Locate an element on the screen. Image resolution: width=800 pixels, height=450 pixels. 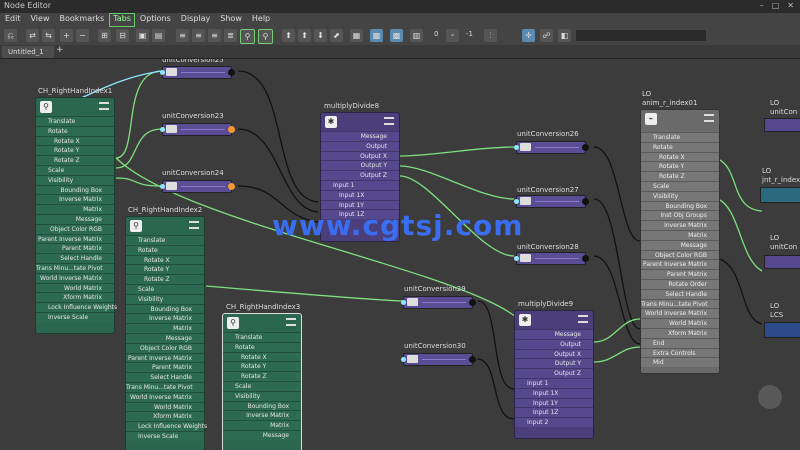
pin-icon: ⬆ is located at coordinates (288, 35).